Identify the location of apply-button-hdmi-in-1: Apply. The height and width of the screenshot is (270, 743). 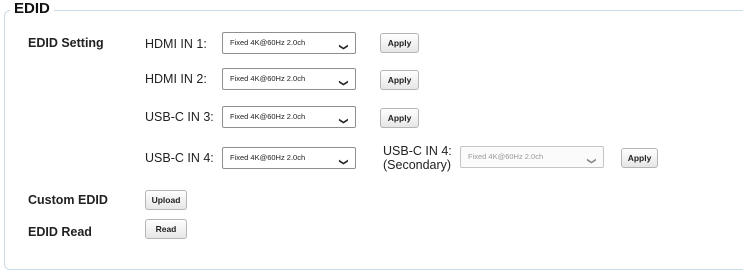
(399, 43).